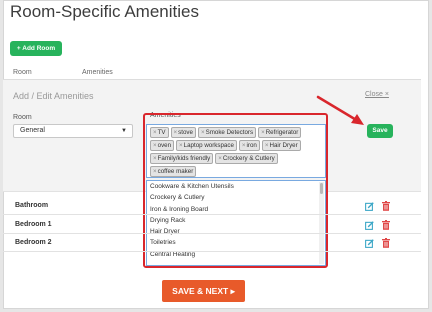  Describe the element at coordinates (32, 205) in the screenshot. I see `room-row-name: Bathroom` at that location.